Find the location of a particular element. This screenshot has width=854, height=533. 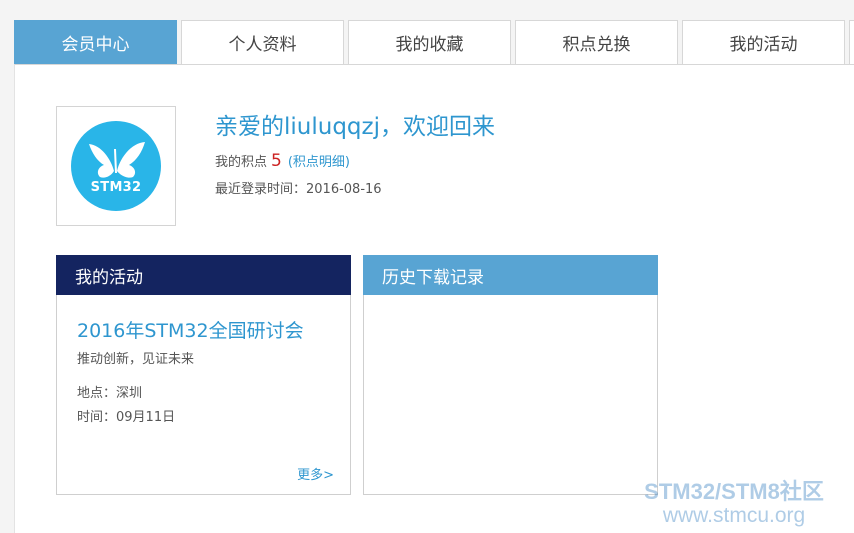

last-login-row: 最近登录时间：2016-08-16 is located at coordinates (298, 187).